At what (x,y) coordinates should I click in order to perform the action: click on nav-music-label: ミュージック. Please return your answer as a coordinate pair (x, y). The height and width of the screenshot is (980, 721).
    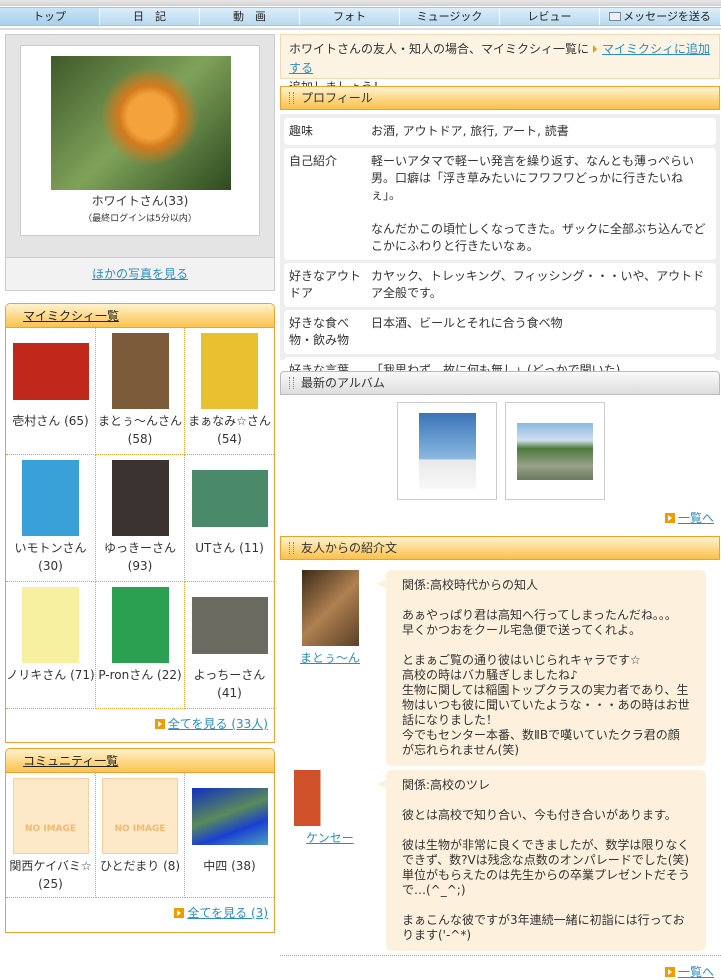
    Looking at the image, I should click on (450, 16).